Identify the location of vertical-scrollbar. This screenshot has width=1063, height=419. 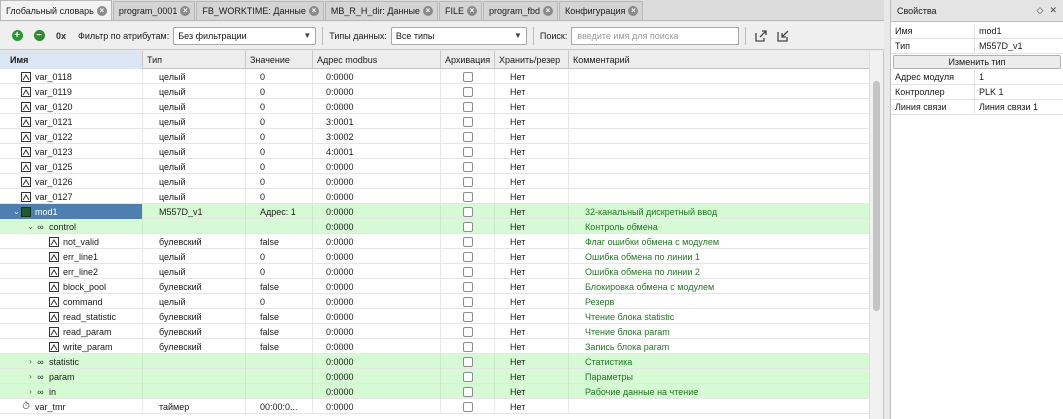
(876, 235).